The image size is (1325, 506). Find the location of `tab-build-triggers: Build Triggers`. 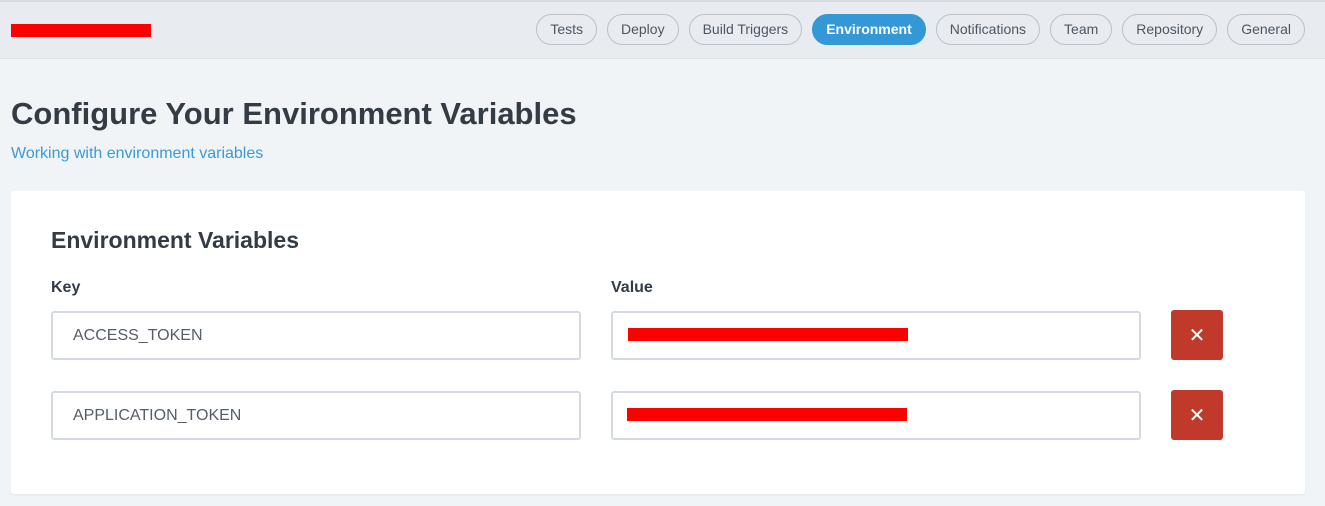

tab-build-triggers: Build Triggers is located at coordinates (745, 29).